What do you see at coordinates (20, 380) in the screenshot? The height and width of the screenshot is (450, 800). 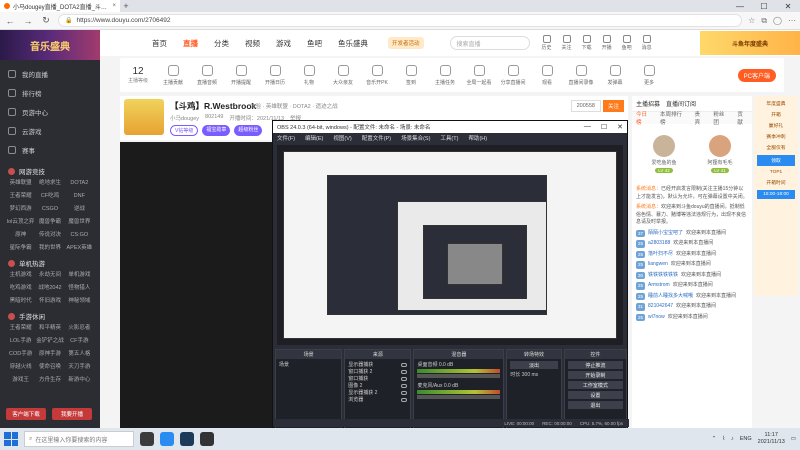 I see `game-link: 游戏王` at bounding box center [20, 380].